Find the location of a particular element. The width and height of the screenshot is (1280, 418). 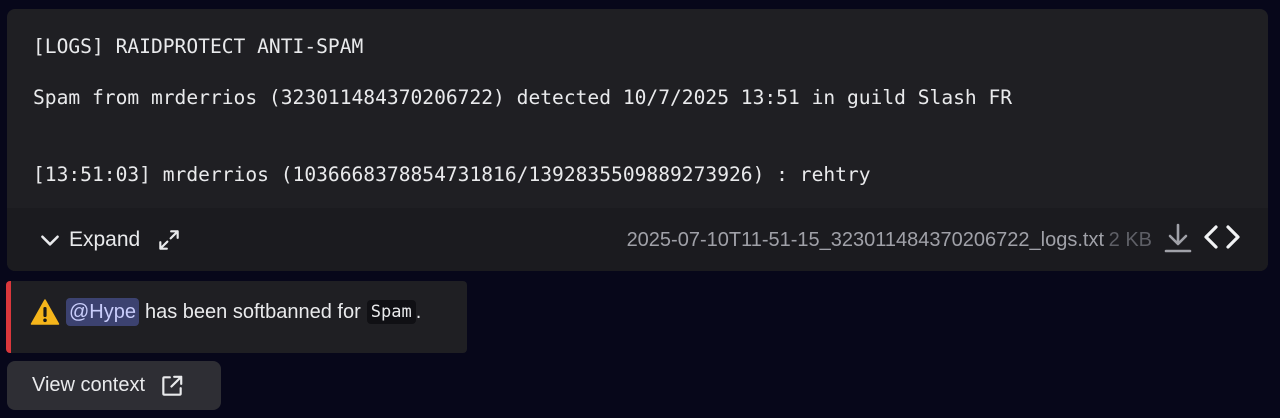

warning-icon is located at coordinates (45, 312).